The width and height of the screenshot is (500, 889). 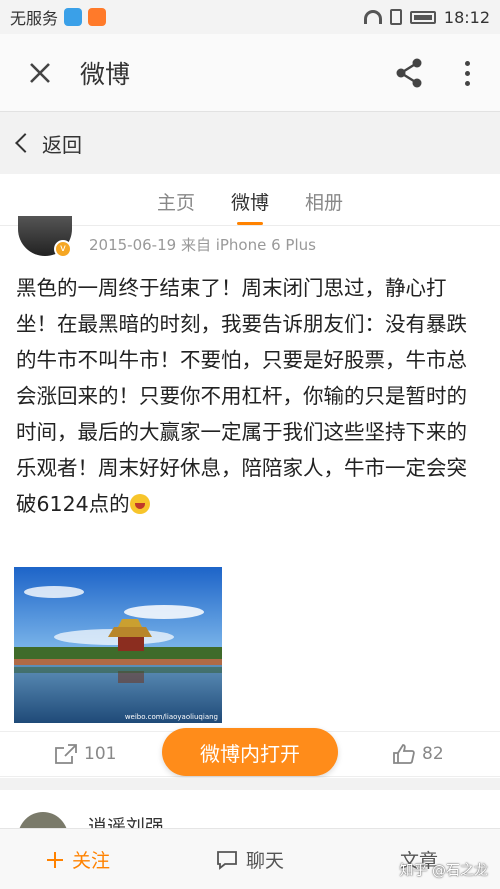 I want to click on close-icon, so click(x=40, y=72).